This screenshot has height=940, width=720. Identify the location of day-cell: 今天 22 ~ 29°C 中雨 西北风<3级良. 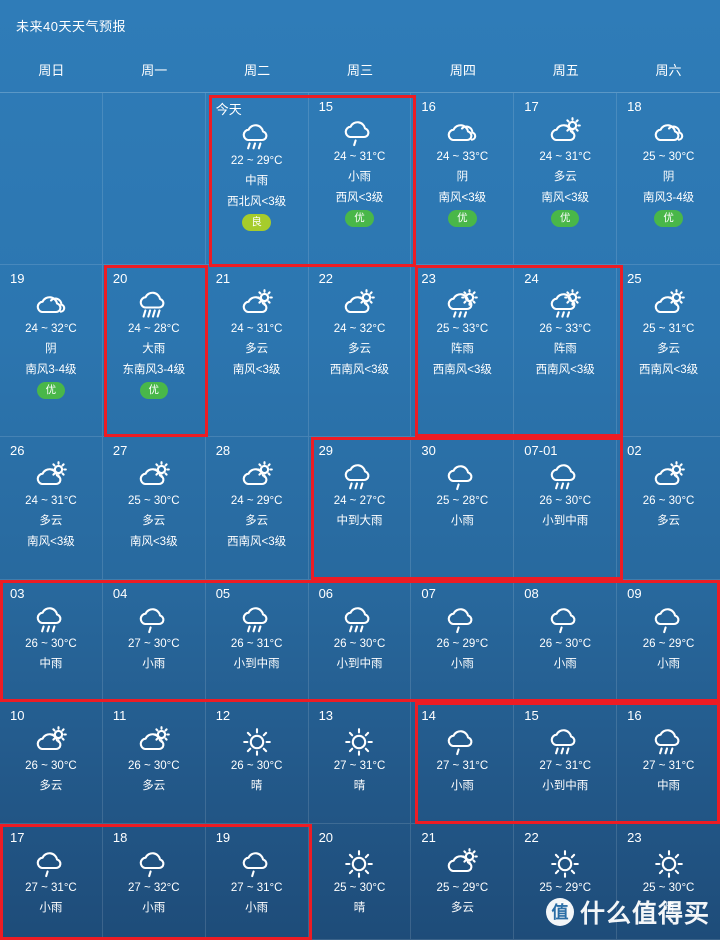
(257, 179).